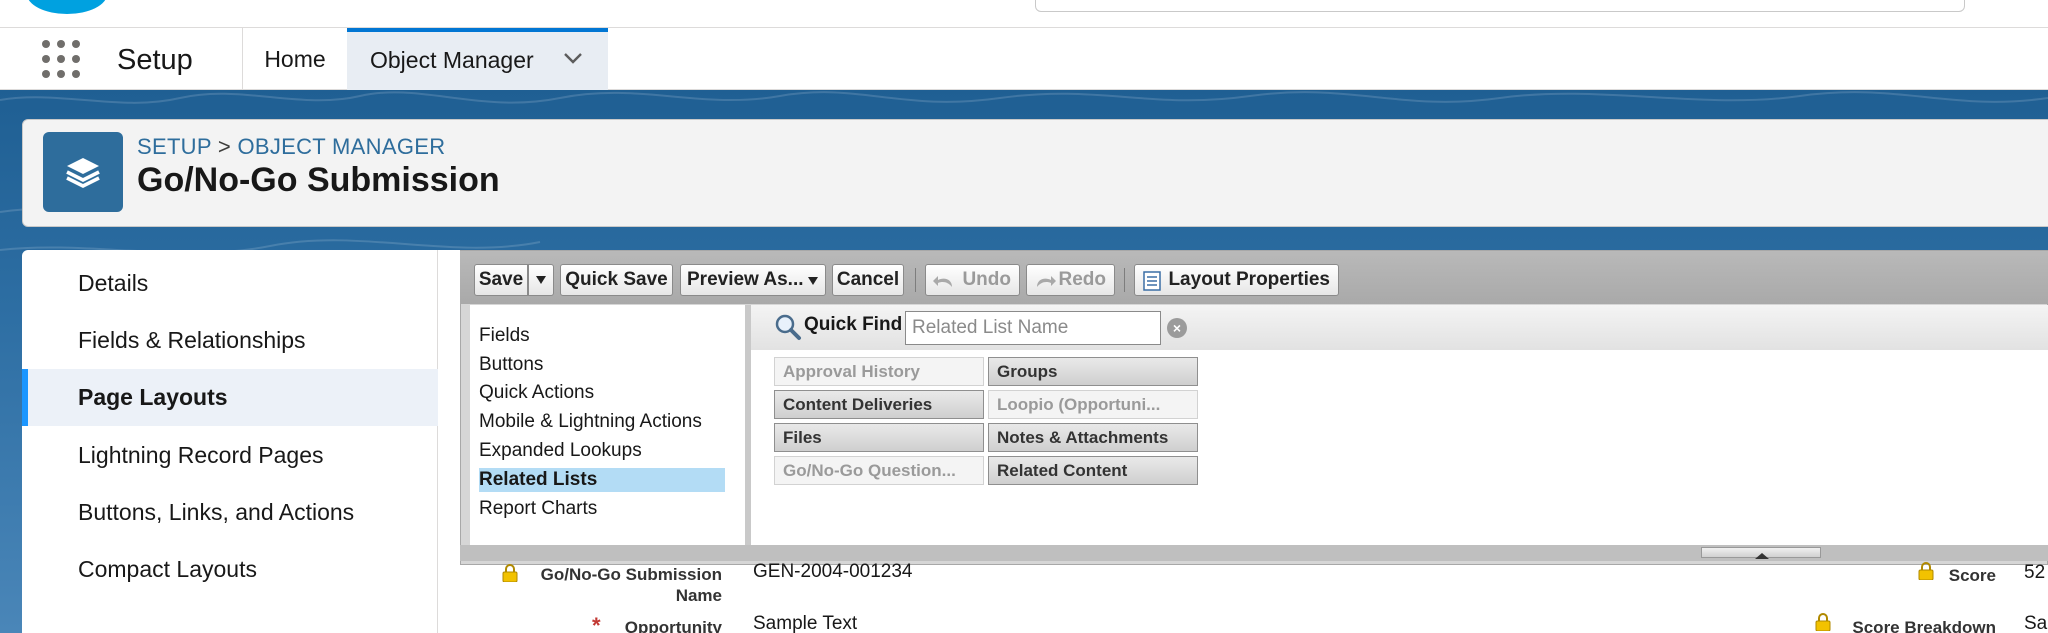 The width and height of the screenshot is (2048, 633). Describe the element at coordinates (560, 451) in the screenshot. I see `category-expanded-lookups: Expanded Lookups` at that location.